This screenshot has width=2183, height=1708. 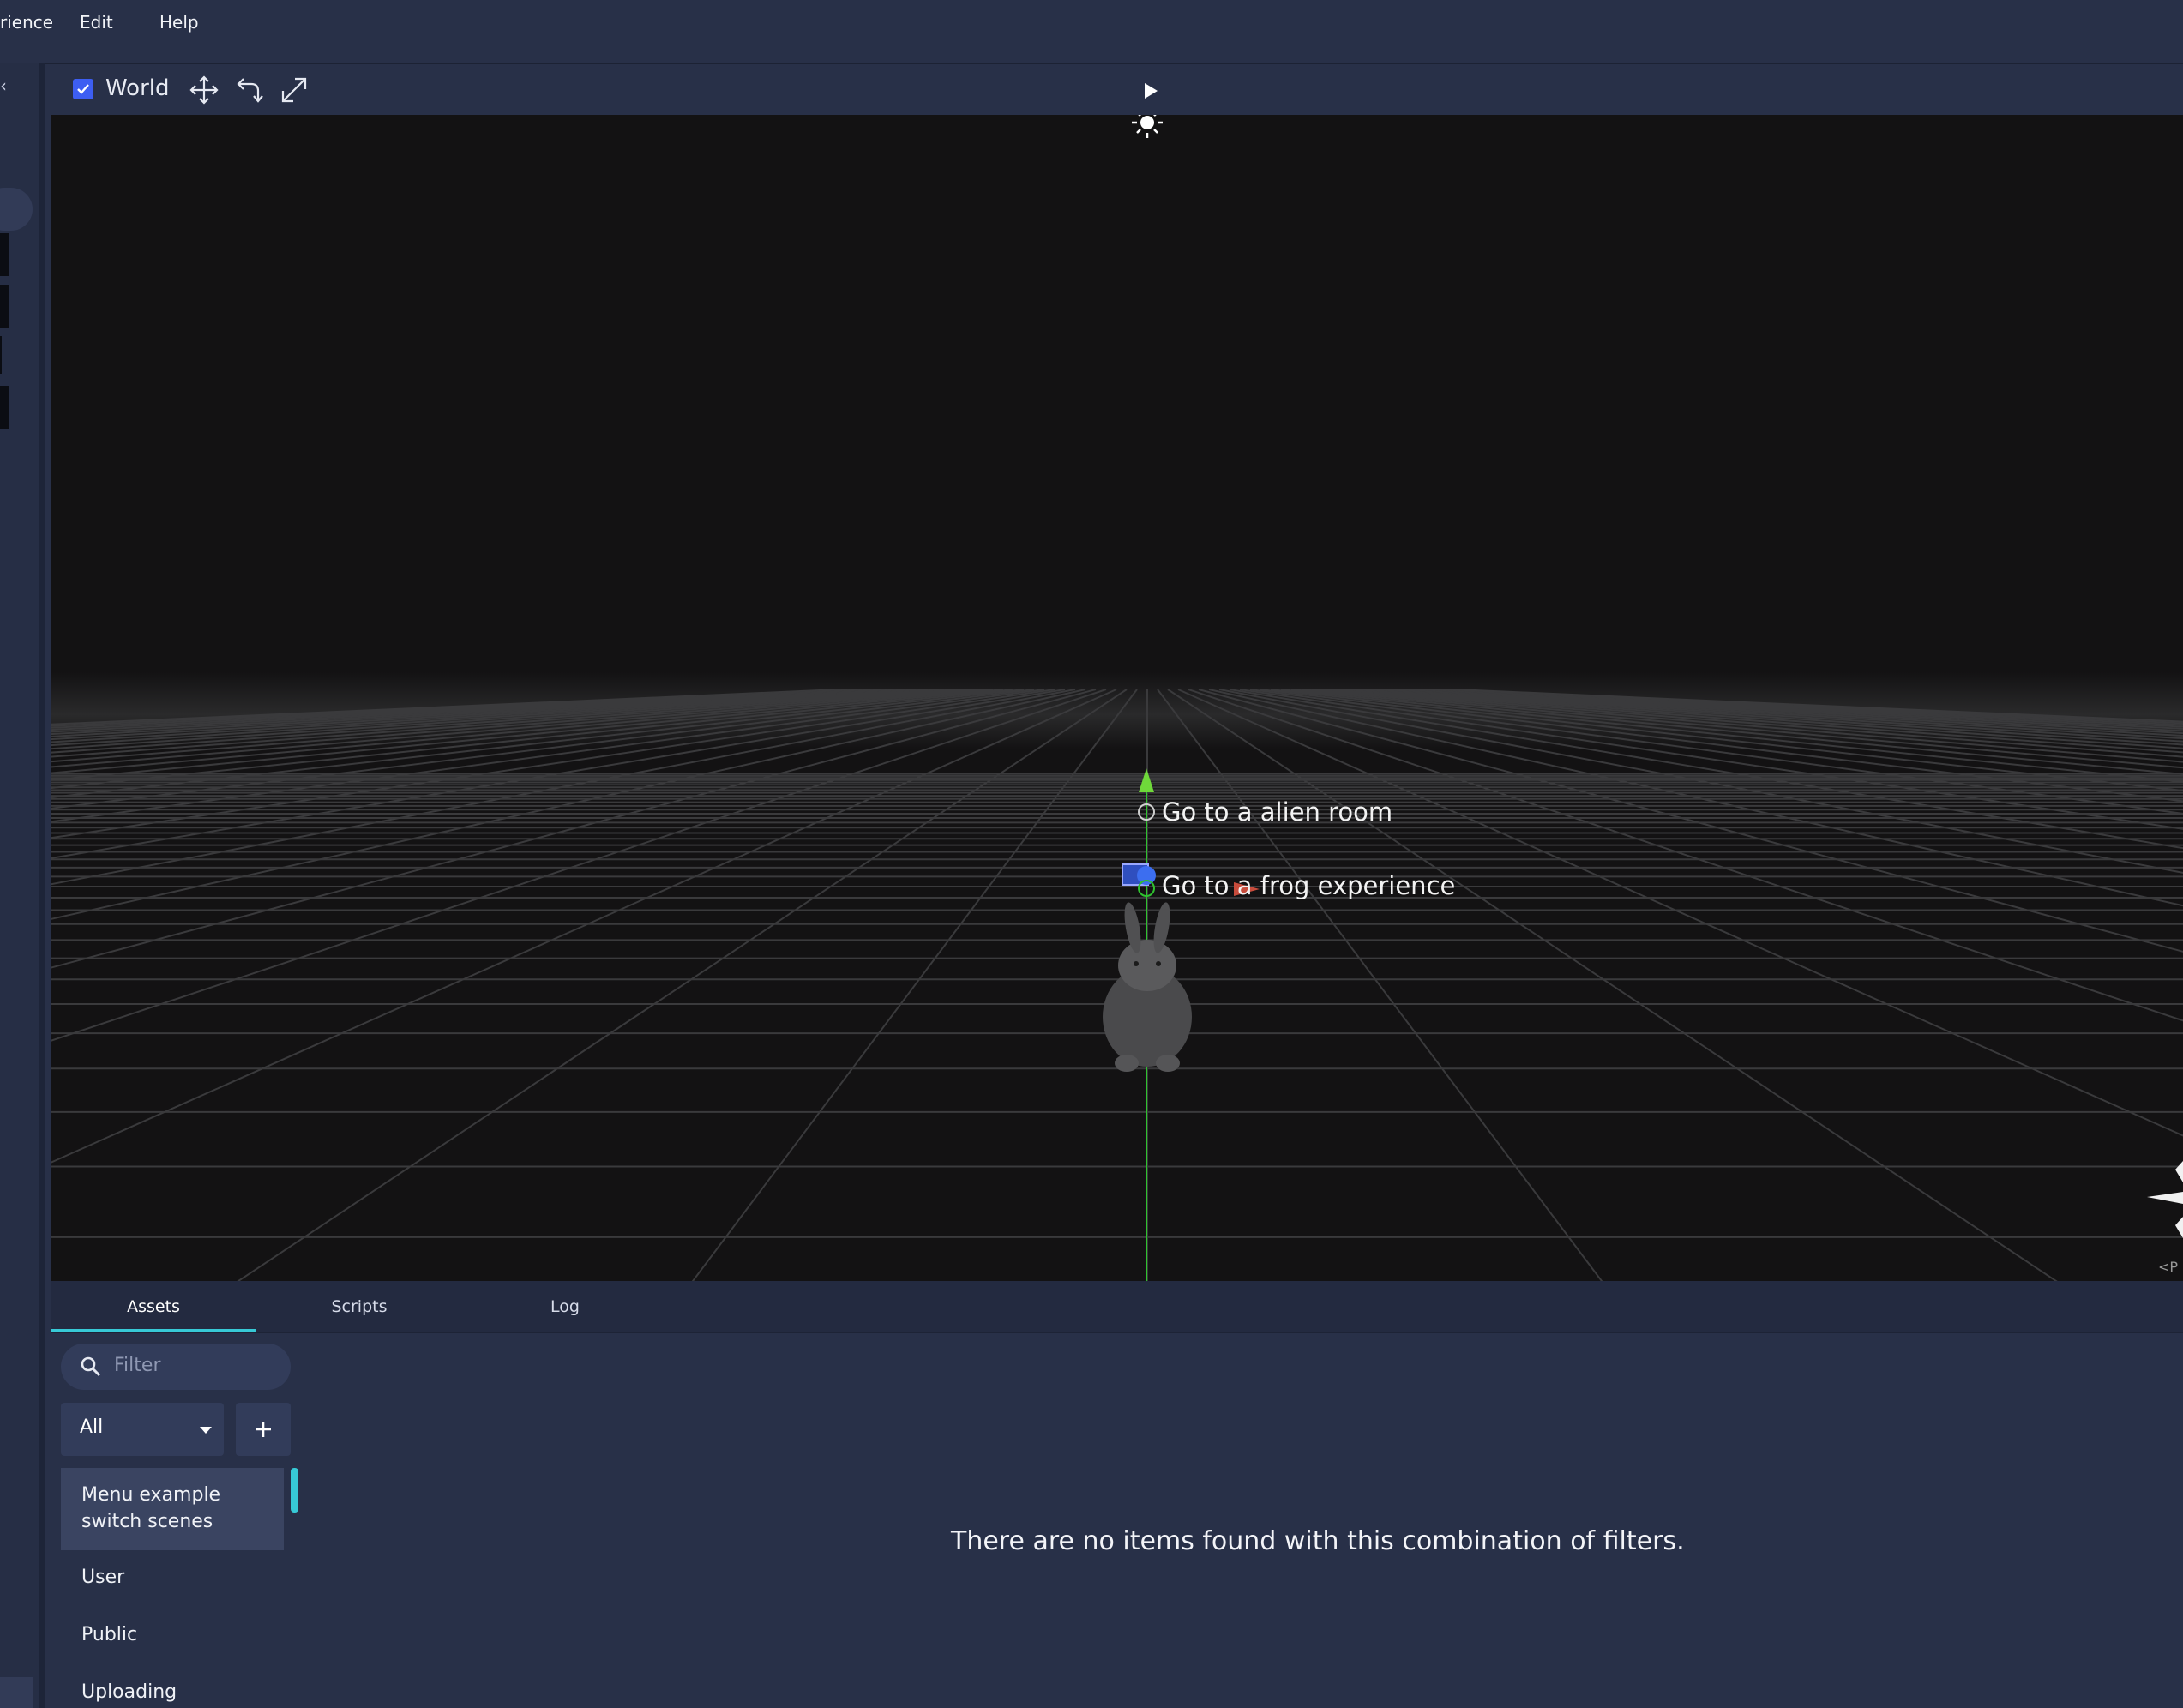 What do you see at coordinates (96, 22) in the screenshot?
I see `menu-edit: Edit` at bounding box center [96, 22].